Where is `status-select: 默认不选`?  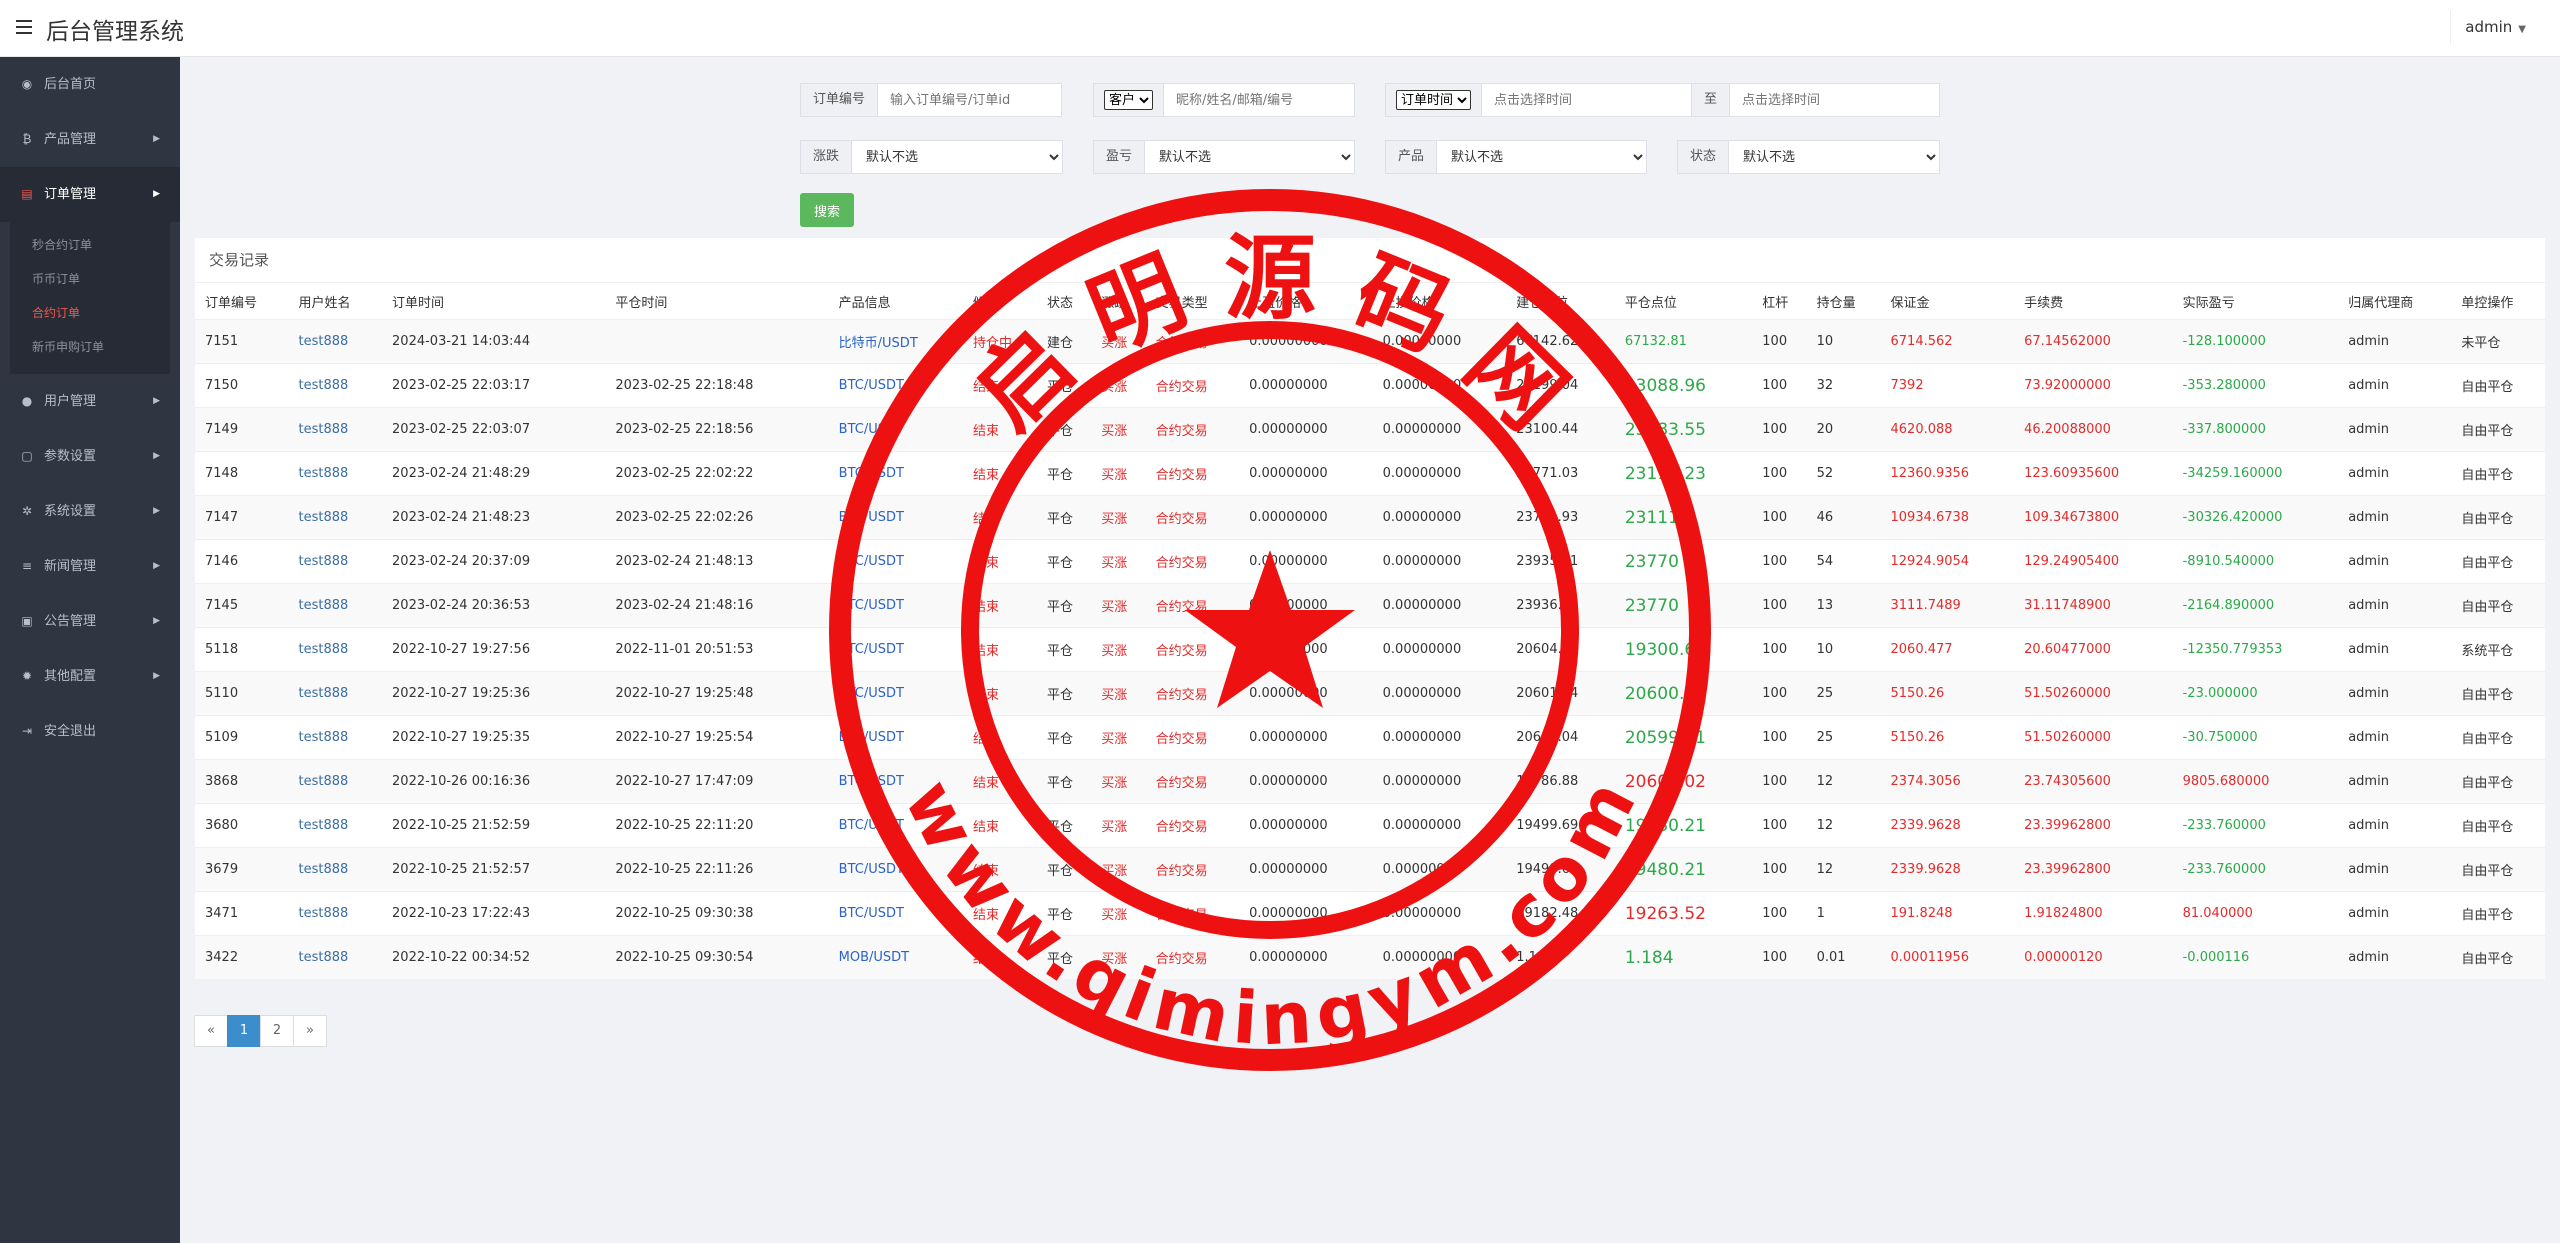
status-select: 默认不选 is located at coordinates (1834, 157).